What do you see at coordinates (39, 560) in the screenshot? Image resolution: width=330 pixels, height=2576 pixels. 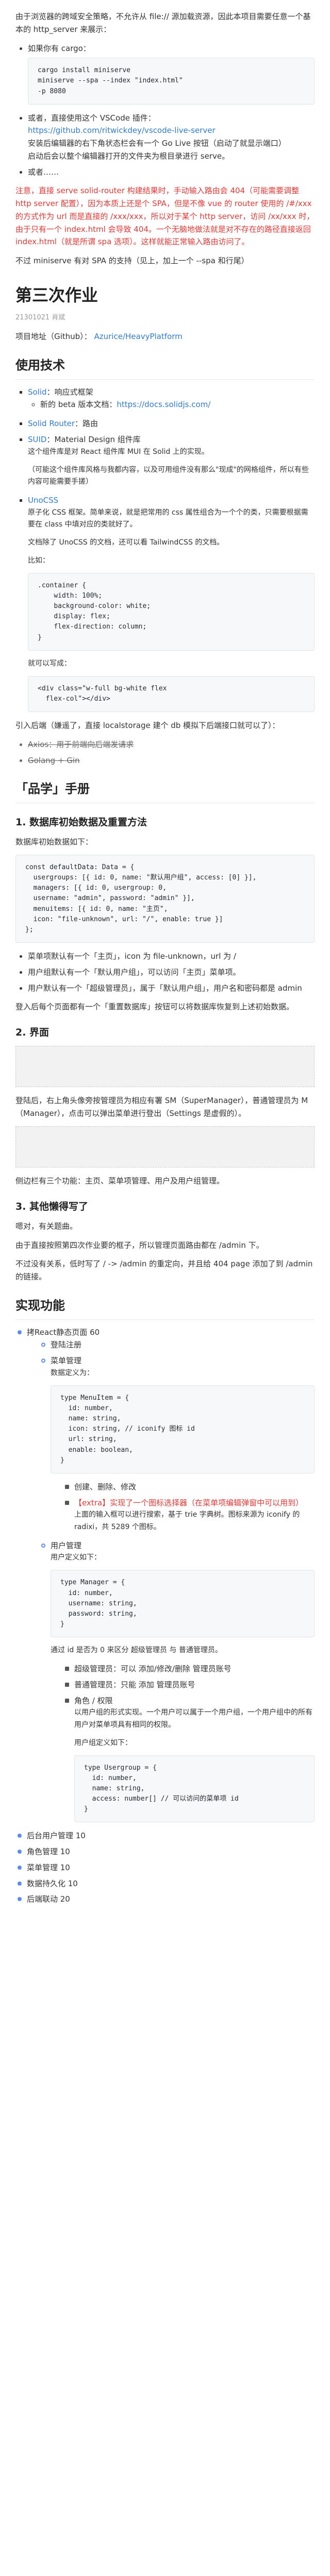 I see `unocss-example-label: 比如：` at bounding box center [39, 560].